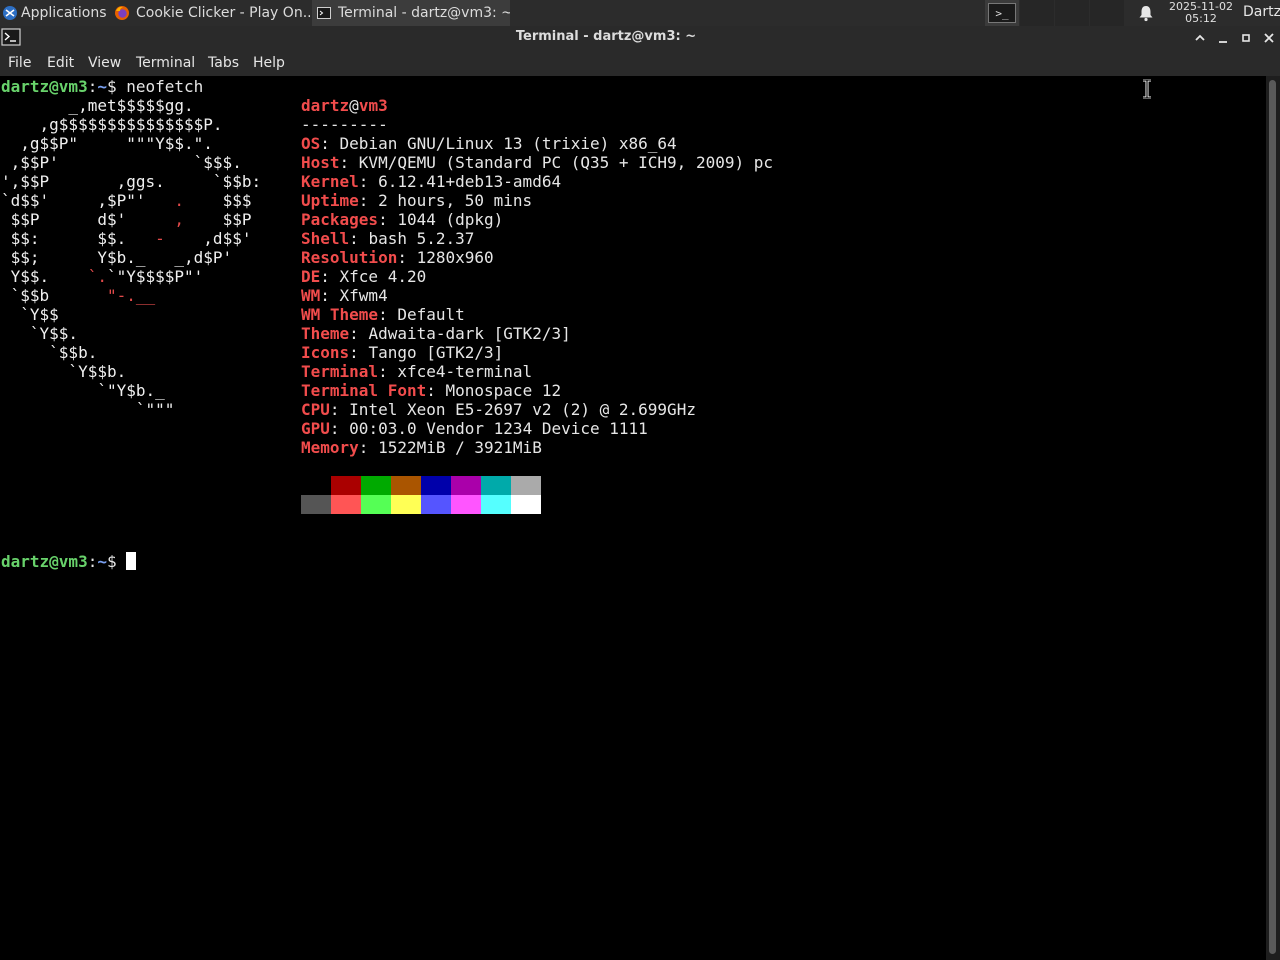 The width and height of the screenshot is (1280, 960). I want to click on info-header: dartz@vm3, so click(344, 105).